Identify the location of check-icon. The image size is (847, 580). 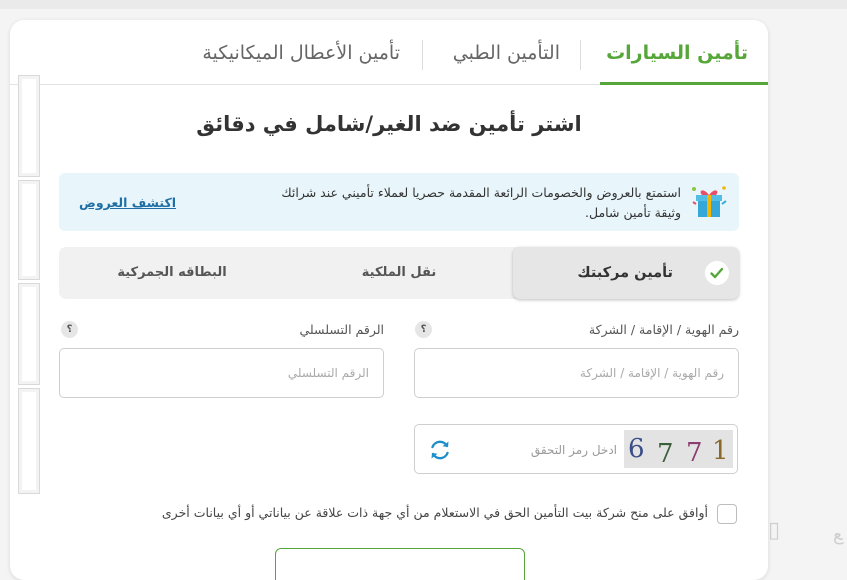
(717, 273).